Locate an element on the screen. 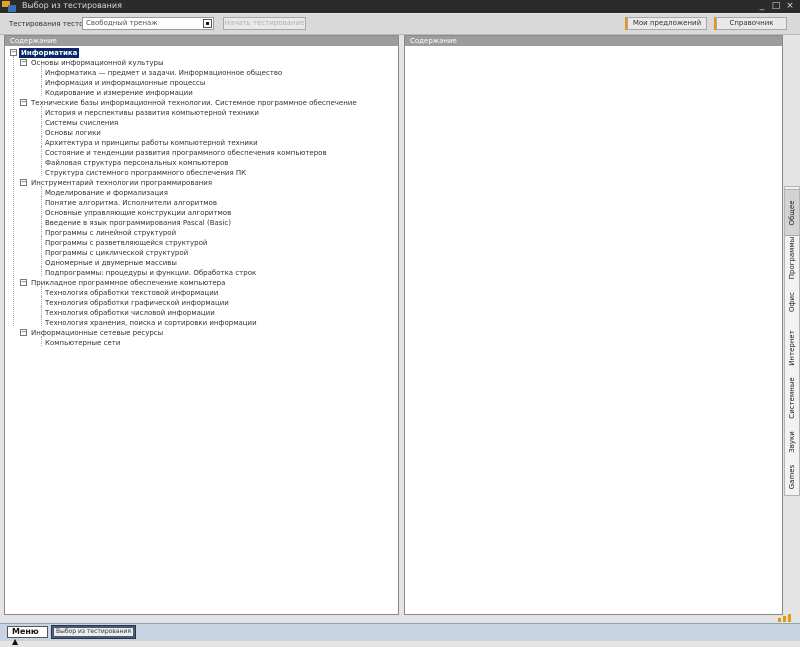 The width and height of the screenshot is (800, 647). maximize-icon: □ is located at coordinates (776, 6).